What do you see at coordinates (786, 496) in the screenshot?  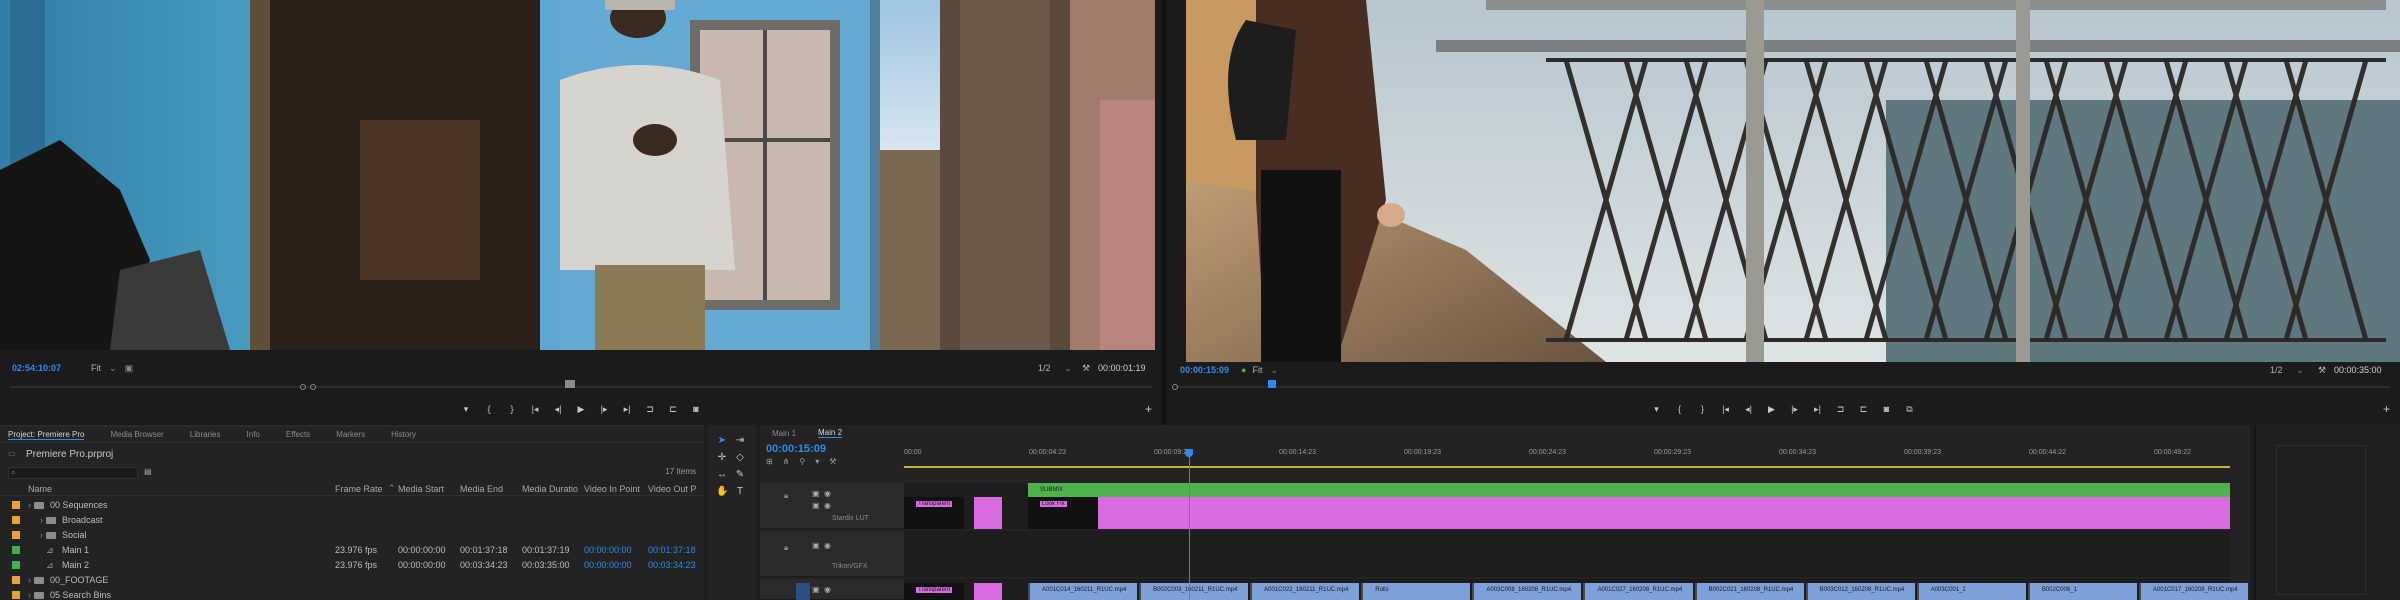 I see `lock-icon: 🔒︎` at bounding box center [786, 496].